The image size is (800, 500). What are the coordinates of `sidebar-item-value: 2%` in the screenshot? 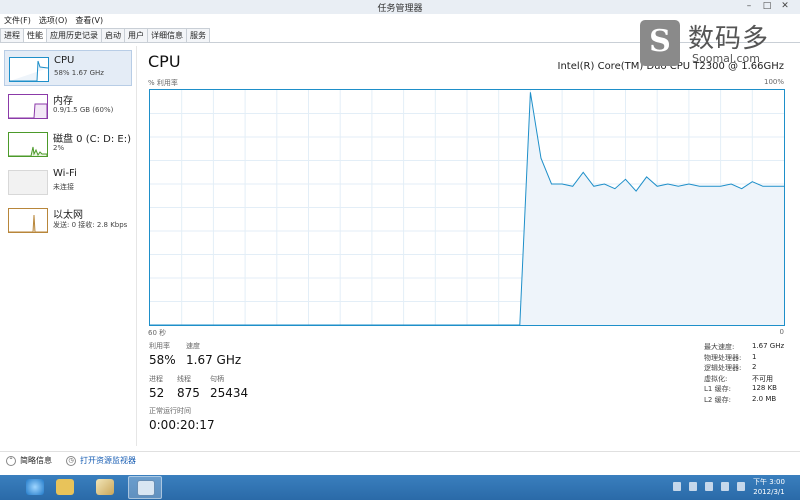 It's located at (59, 148).